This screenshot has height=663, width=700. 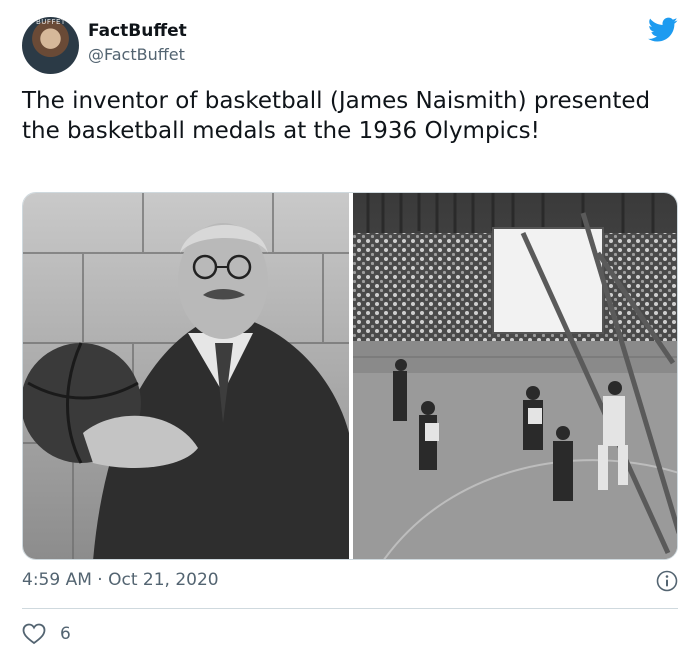 I want to click on heart-icon, so click(x=34, y=634).